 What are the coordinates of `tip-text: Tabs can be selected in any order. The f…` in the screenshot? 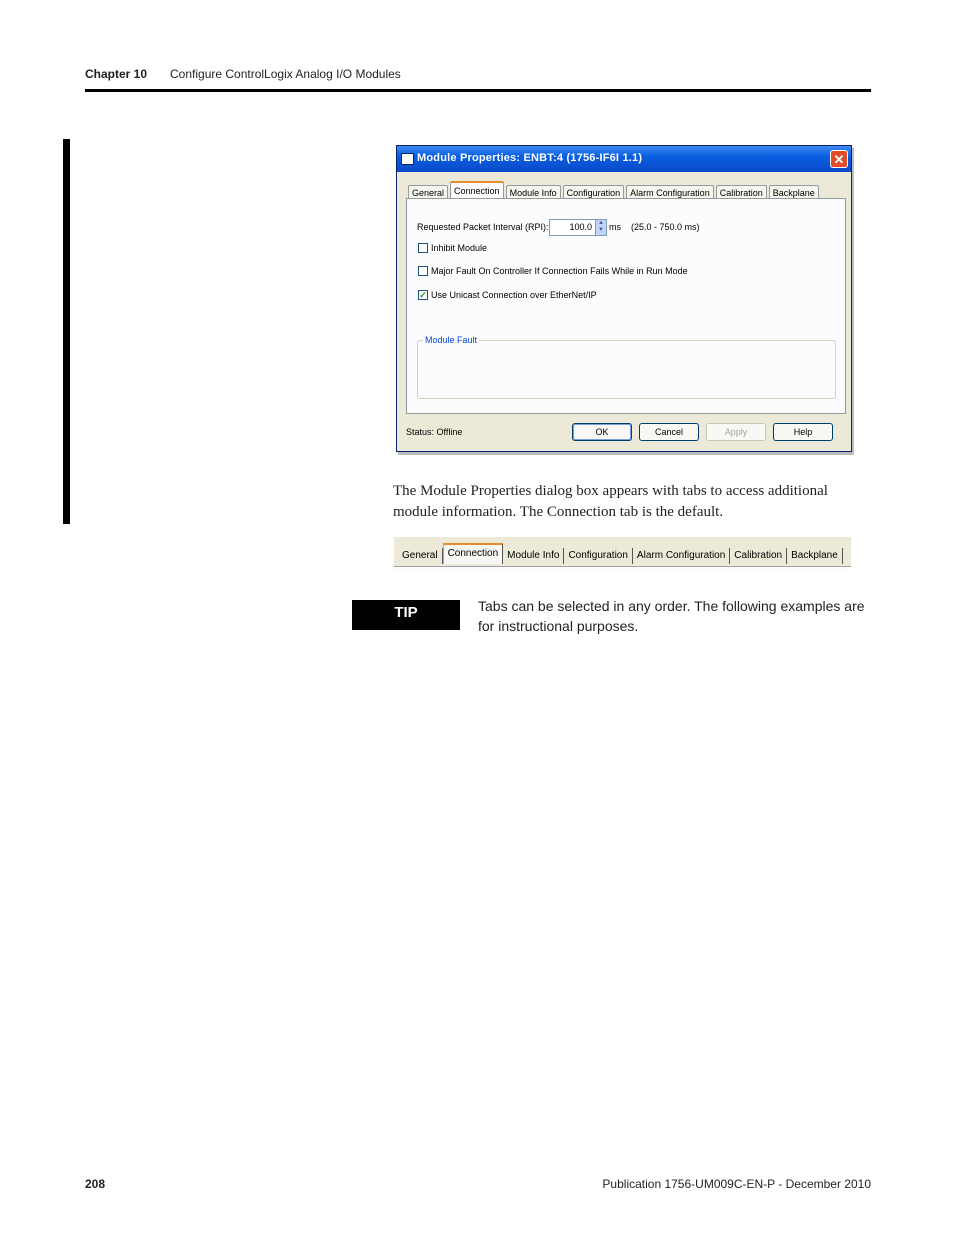 It's located at (671, 616).